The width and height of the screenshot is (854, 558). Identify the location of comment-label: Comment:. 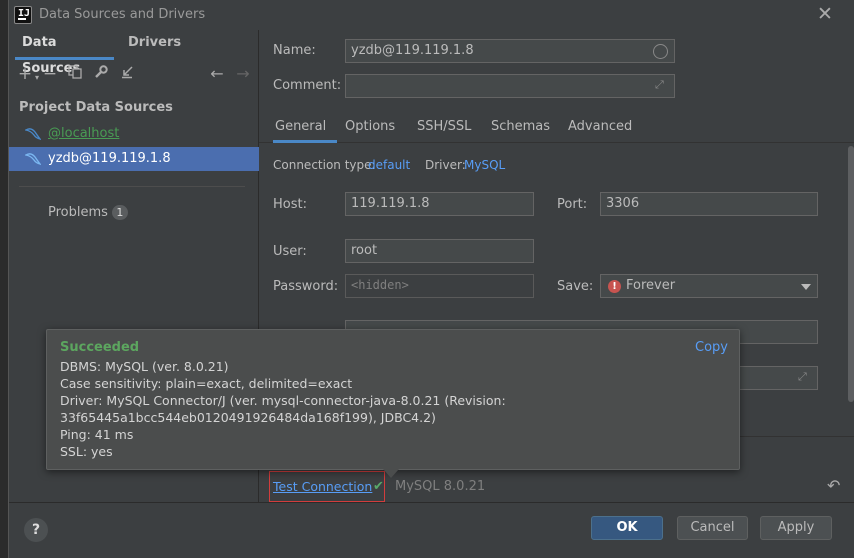
(307, 85).